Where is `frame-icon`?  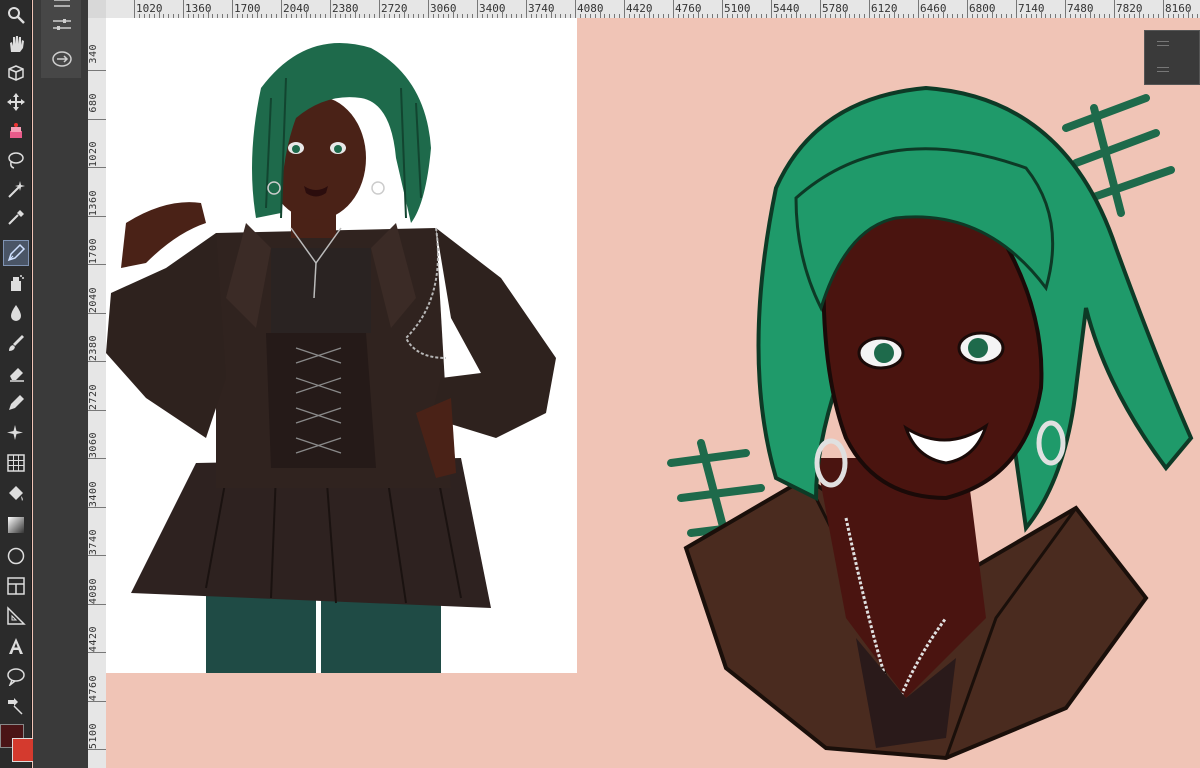 frame-icon is located at coordinates (16, 586).